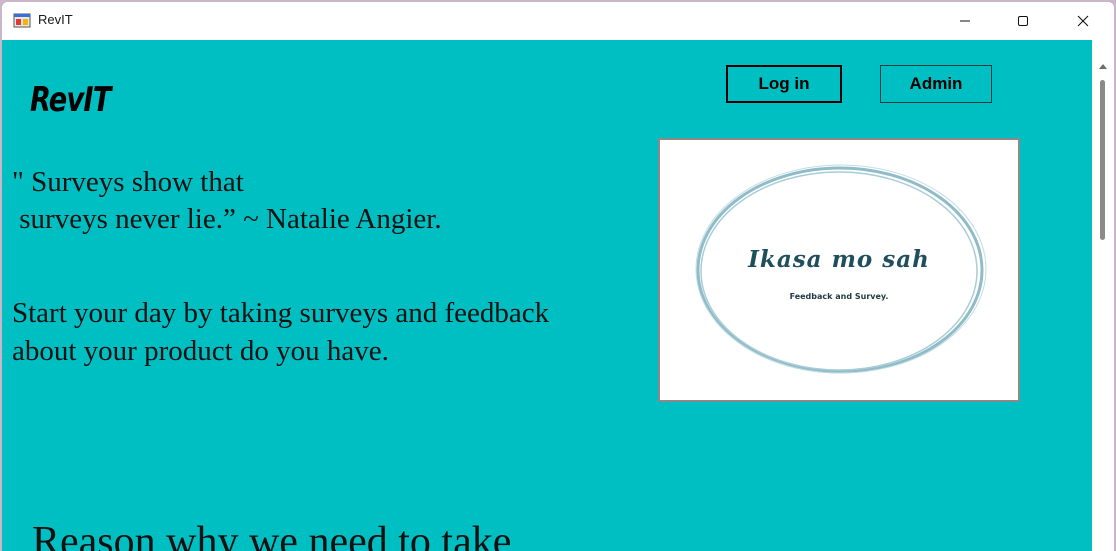 This screenshot has height=551, width=1116. What do you see at coordinates (784, 84) in the screenshot?
I see `login-button: Log in` at bounding box center [784, 84].